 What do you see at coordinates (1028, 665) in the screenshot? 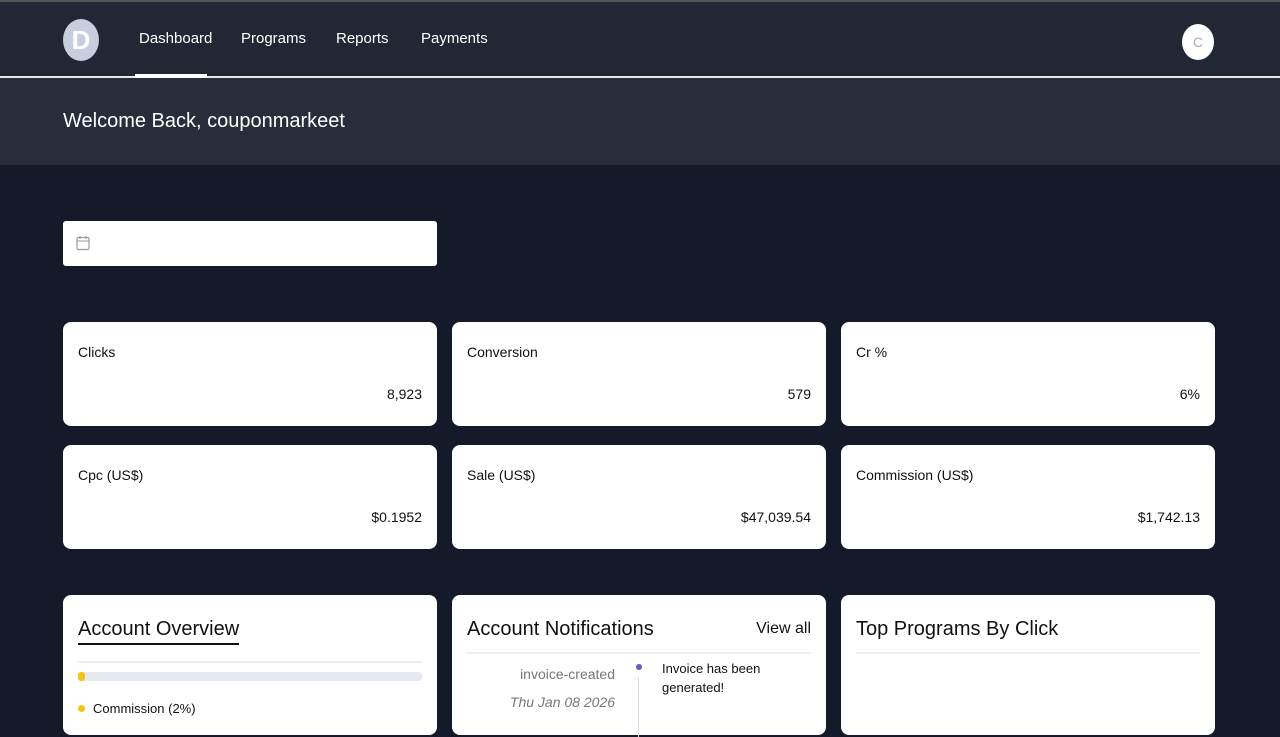
I see `top-programs-panel: Top Programs By Click` at bounding box center [1028, 665].